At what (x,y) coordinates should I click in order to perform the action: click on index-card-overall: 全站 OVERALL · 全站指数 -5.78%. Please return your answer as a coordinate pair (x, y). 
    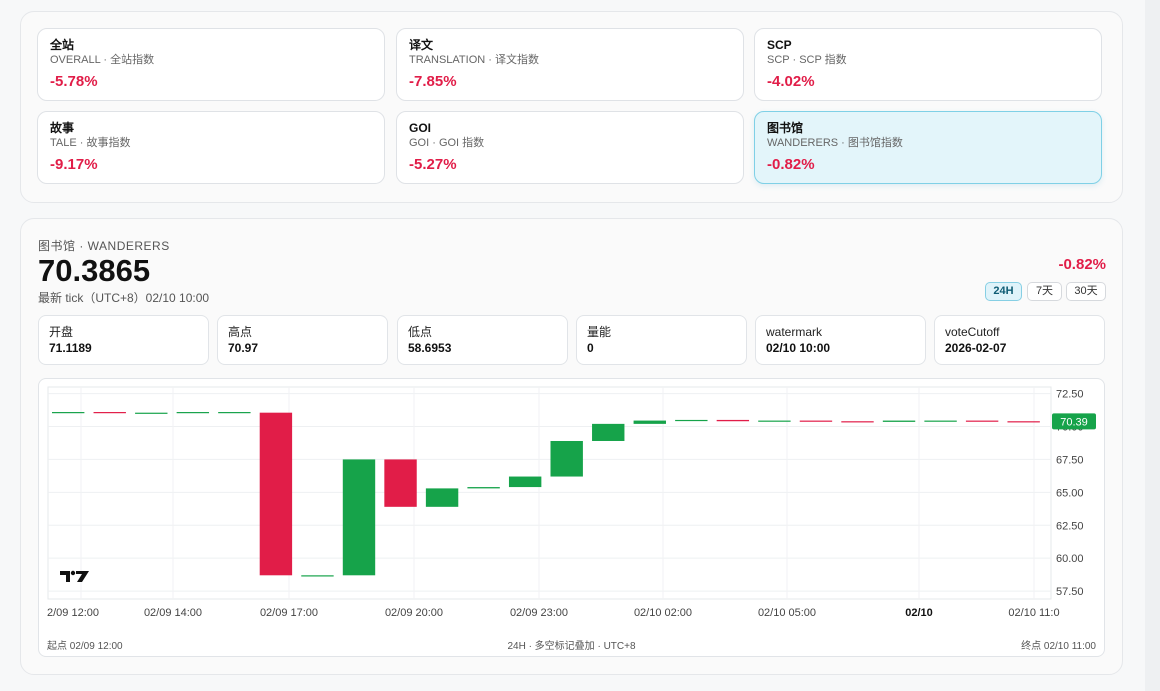
    Looking at the image, I should click on (211, 64).